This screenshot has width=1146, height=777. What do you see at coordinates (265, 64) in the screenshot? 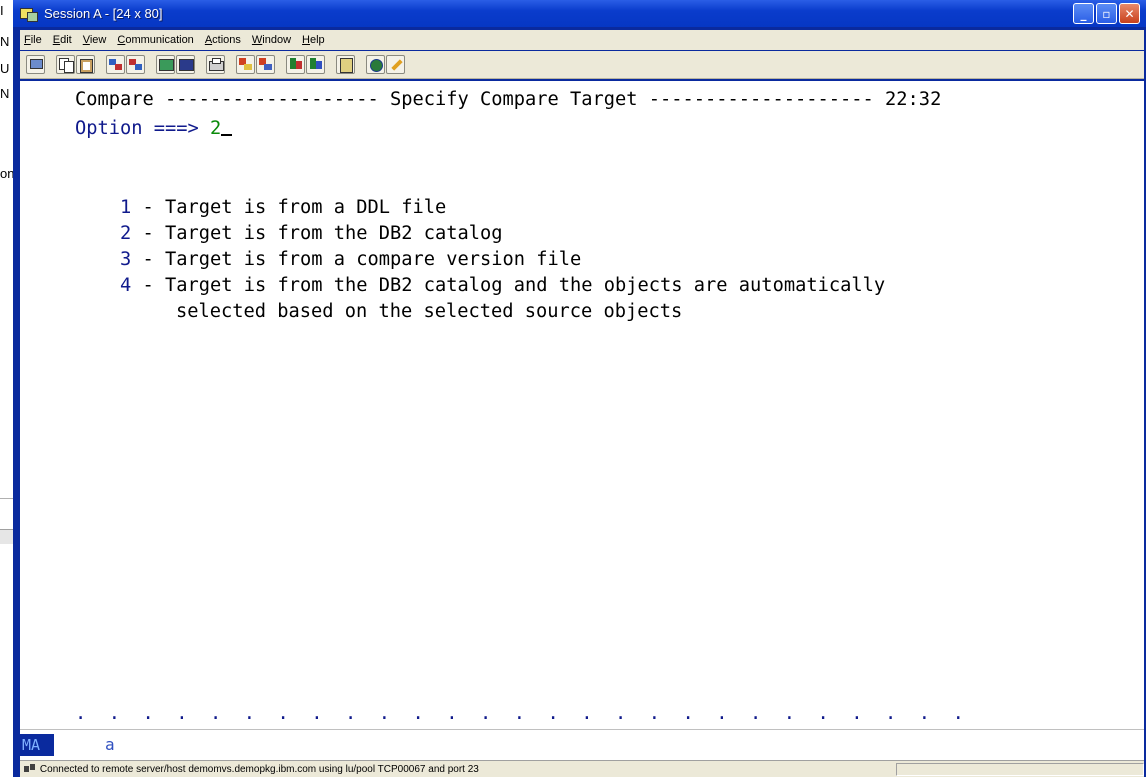
I see `stop-macro-icon` at bounding box center [265, 64].